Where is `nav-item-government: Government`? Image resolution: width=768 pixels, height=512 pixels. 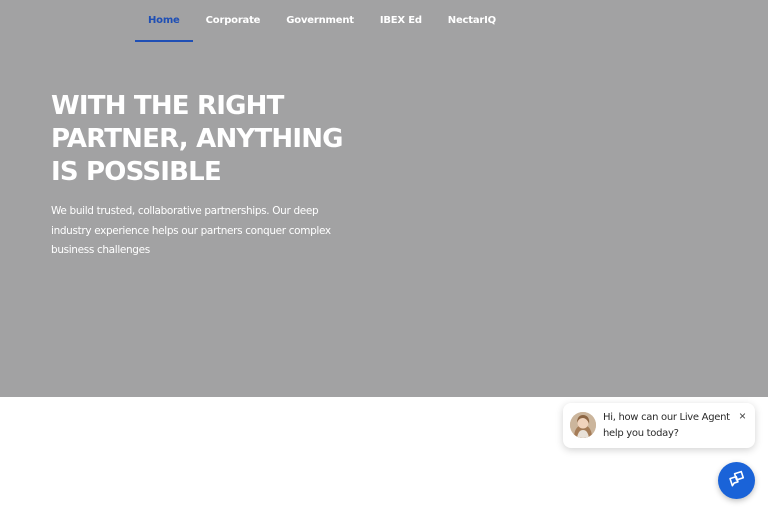
nav-item-government: Government is located at coordinates (320, 21).